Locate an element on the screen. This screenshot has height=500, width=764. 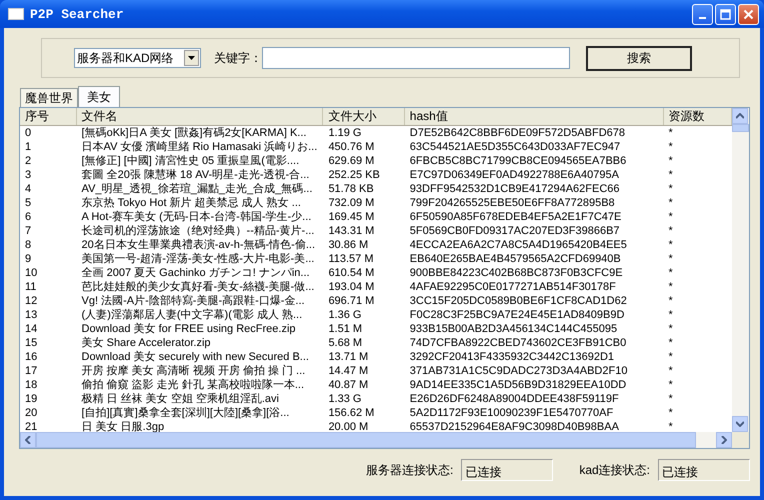
minimize-button is located at coordinates (702, 14).